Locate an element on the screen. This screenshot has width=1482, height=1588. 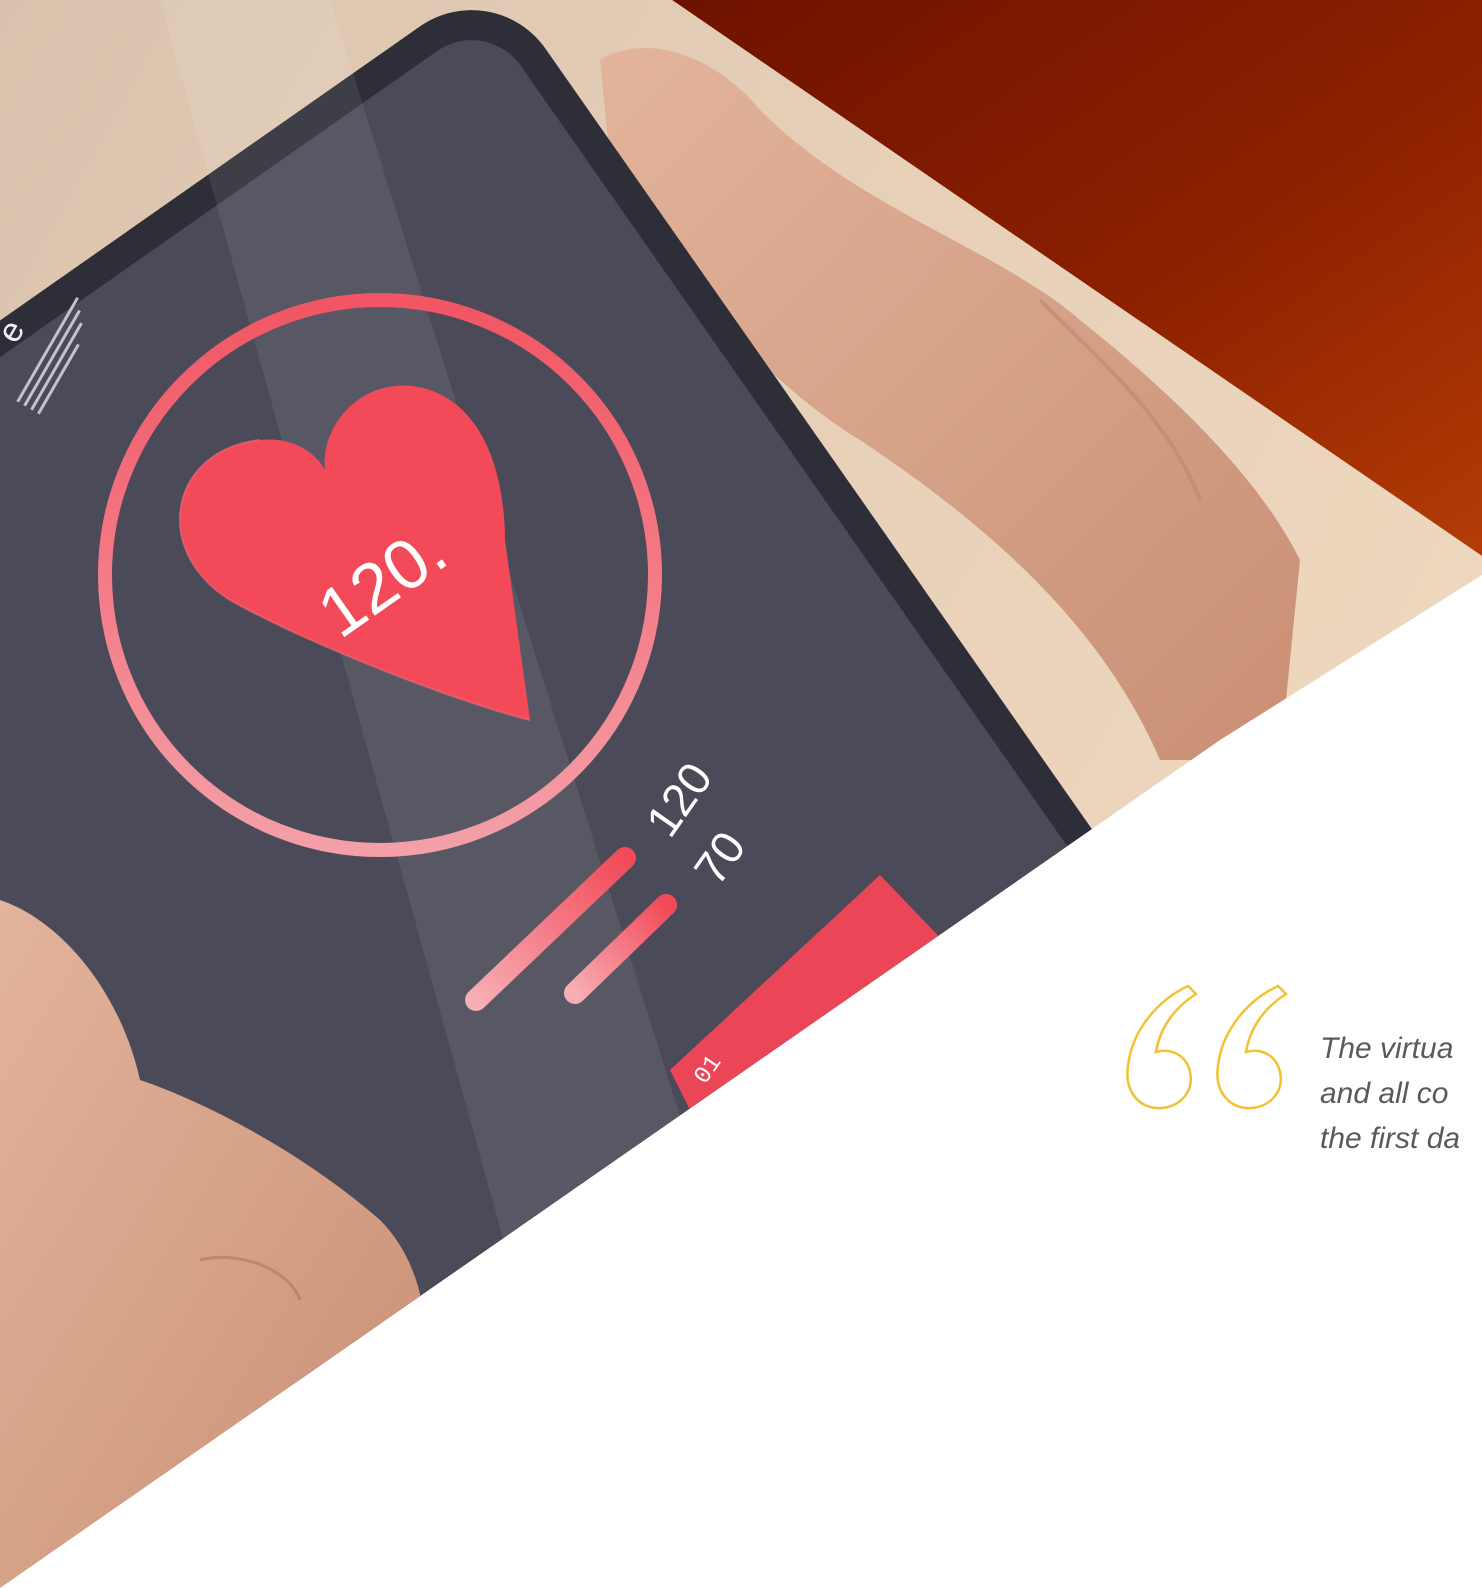
quote-line: and all co is located at coordinates (1384, 1093).